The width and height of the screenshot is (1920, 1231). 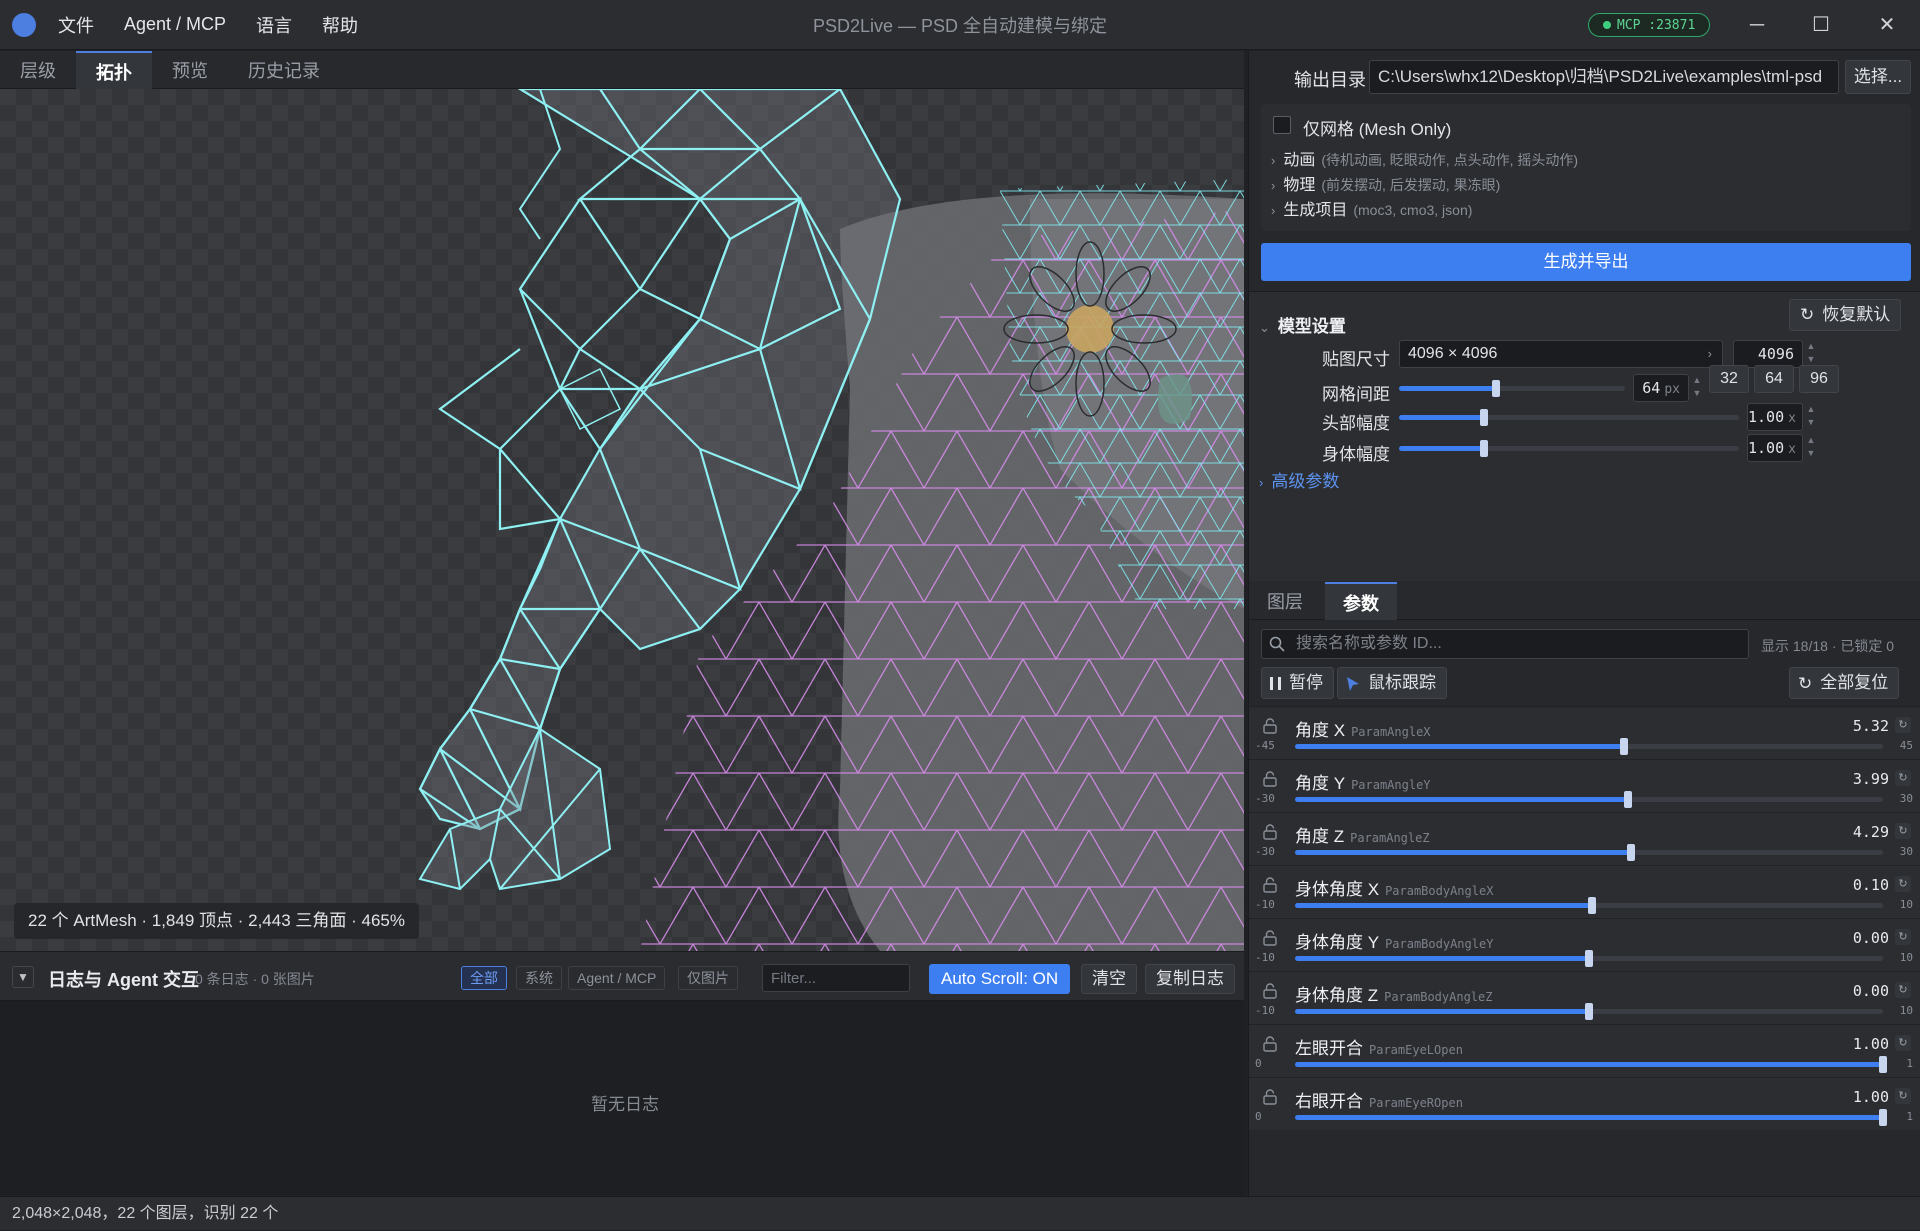 What do you see at coordinates (76, 25) in the screenshot?
I see `menu-file: 文件` at bounding box center [76, 25].